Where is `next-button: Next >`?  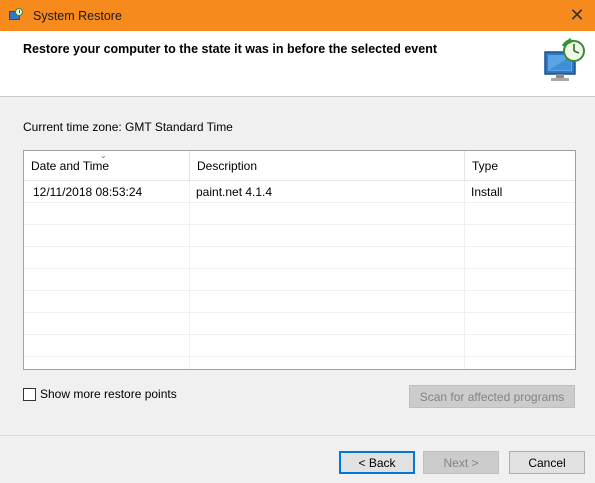
next-button: Next > is located at coordinates (461, 462).